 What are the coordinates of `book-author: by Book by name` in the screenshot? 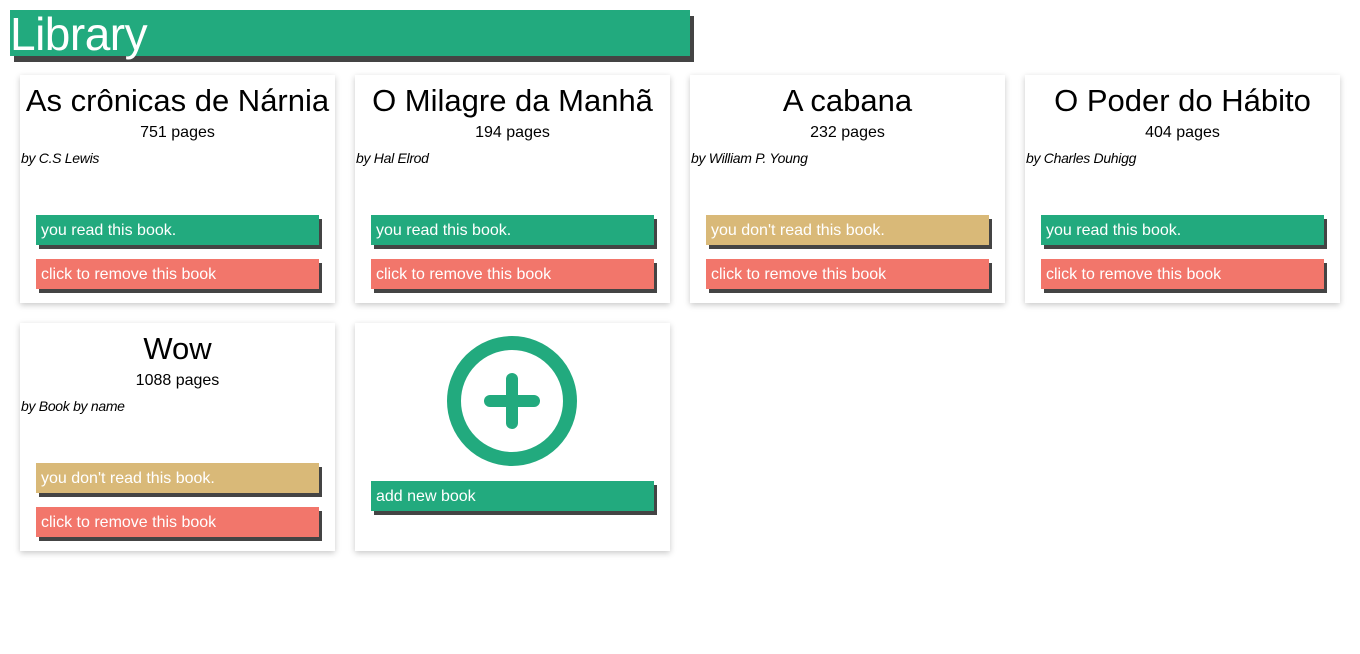 It's located at (73, 406).